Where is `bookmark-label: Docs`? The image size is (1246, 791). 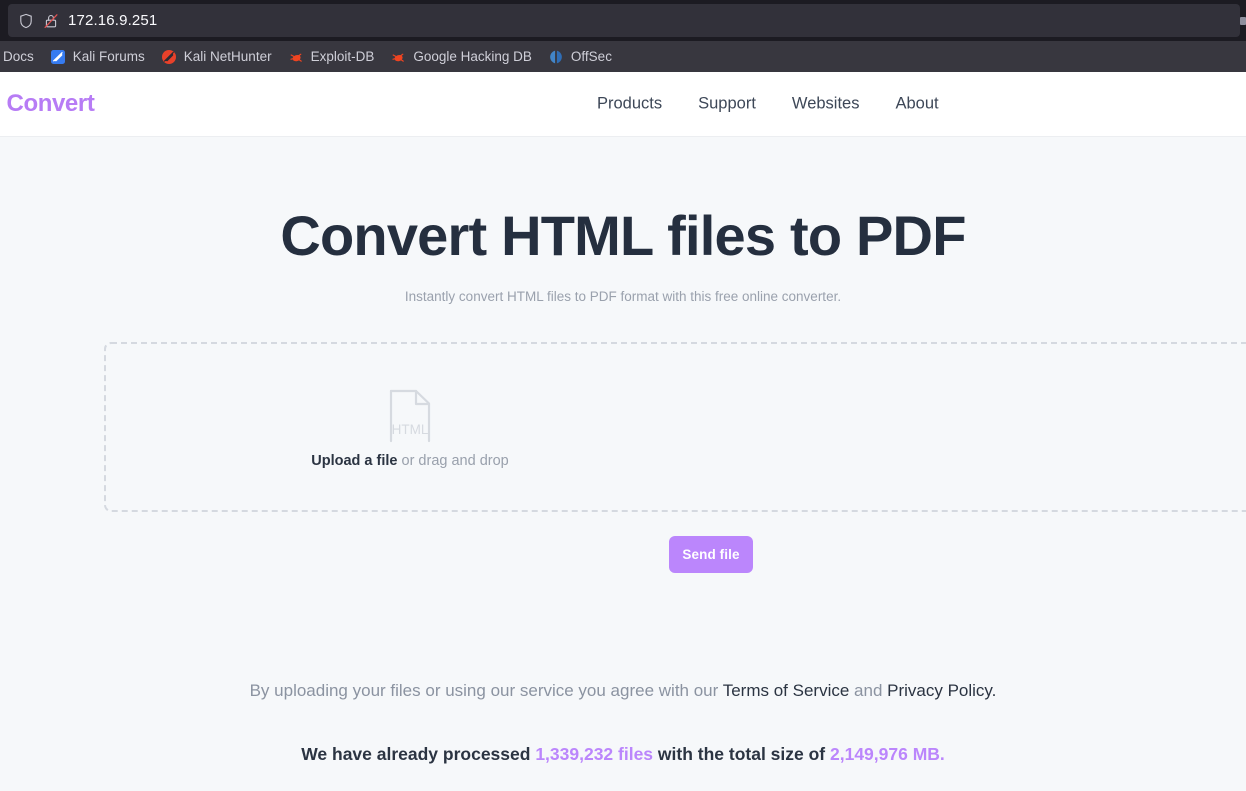 bookmark-label: Docs is located at coordinates (18, 56).